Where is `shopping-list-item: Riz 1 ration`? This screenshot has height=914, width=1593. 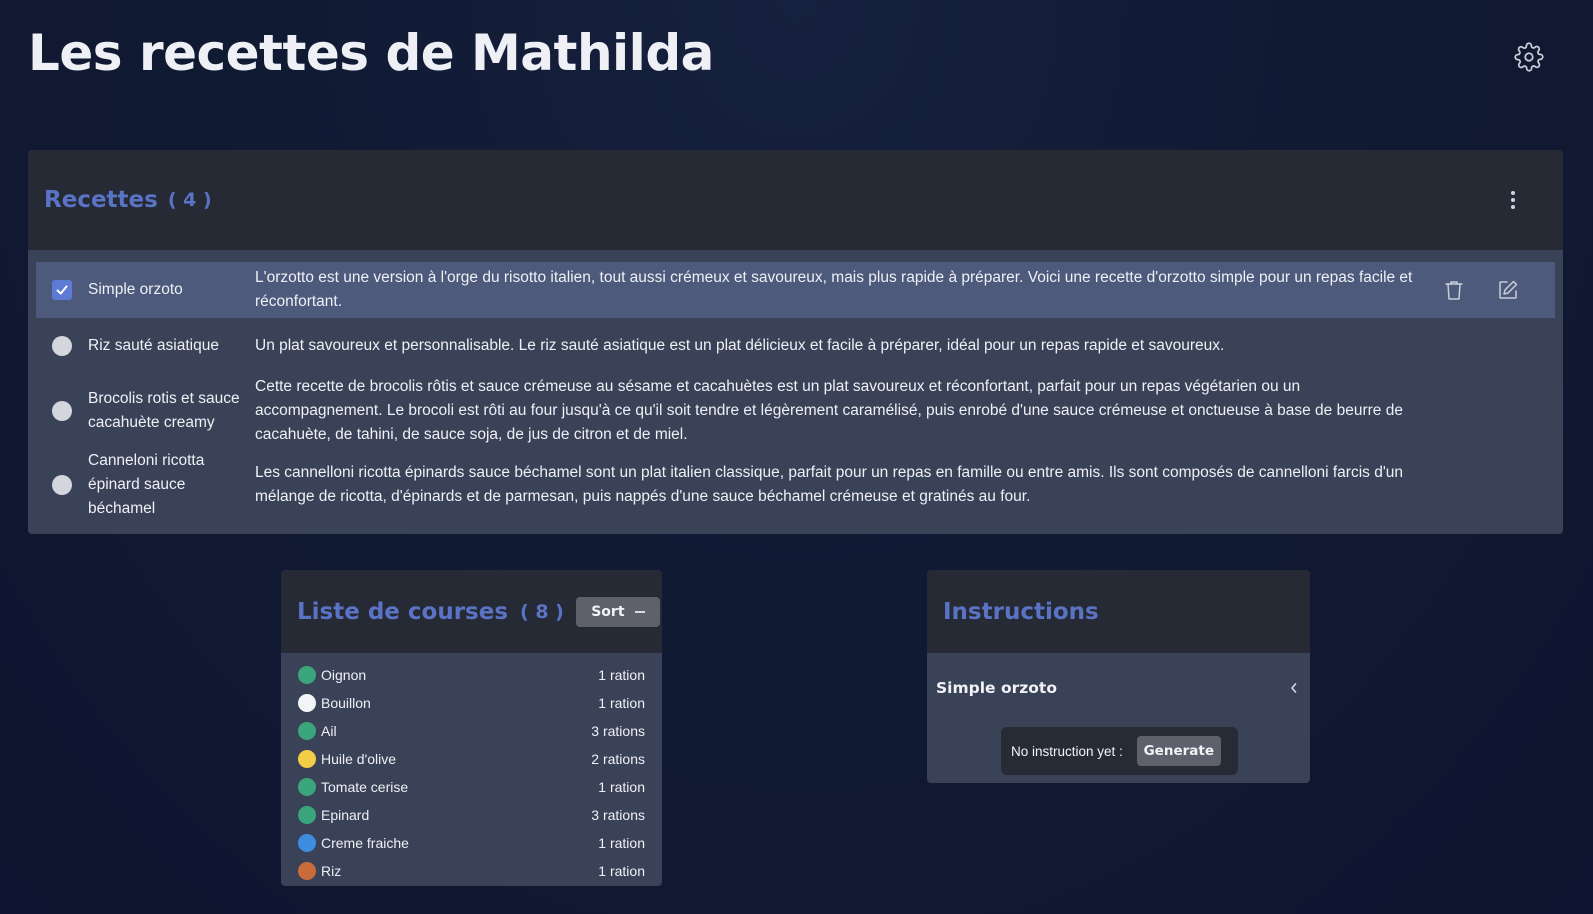 shopping-list-item: Riz 1 ration is located at coordinates (471, 871).